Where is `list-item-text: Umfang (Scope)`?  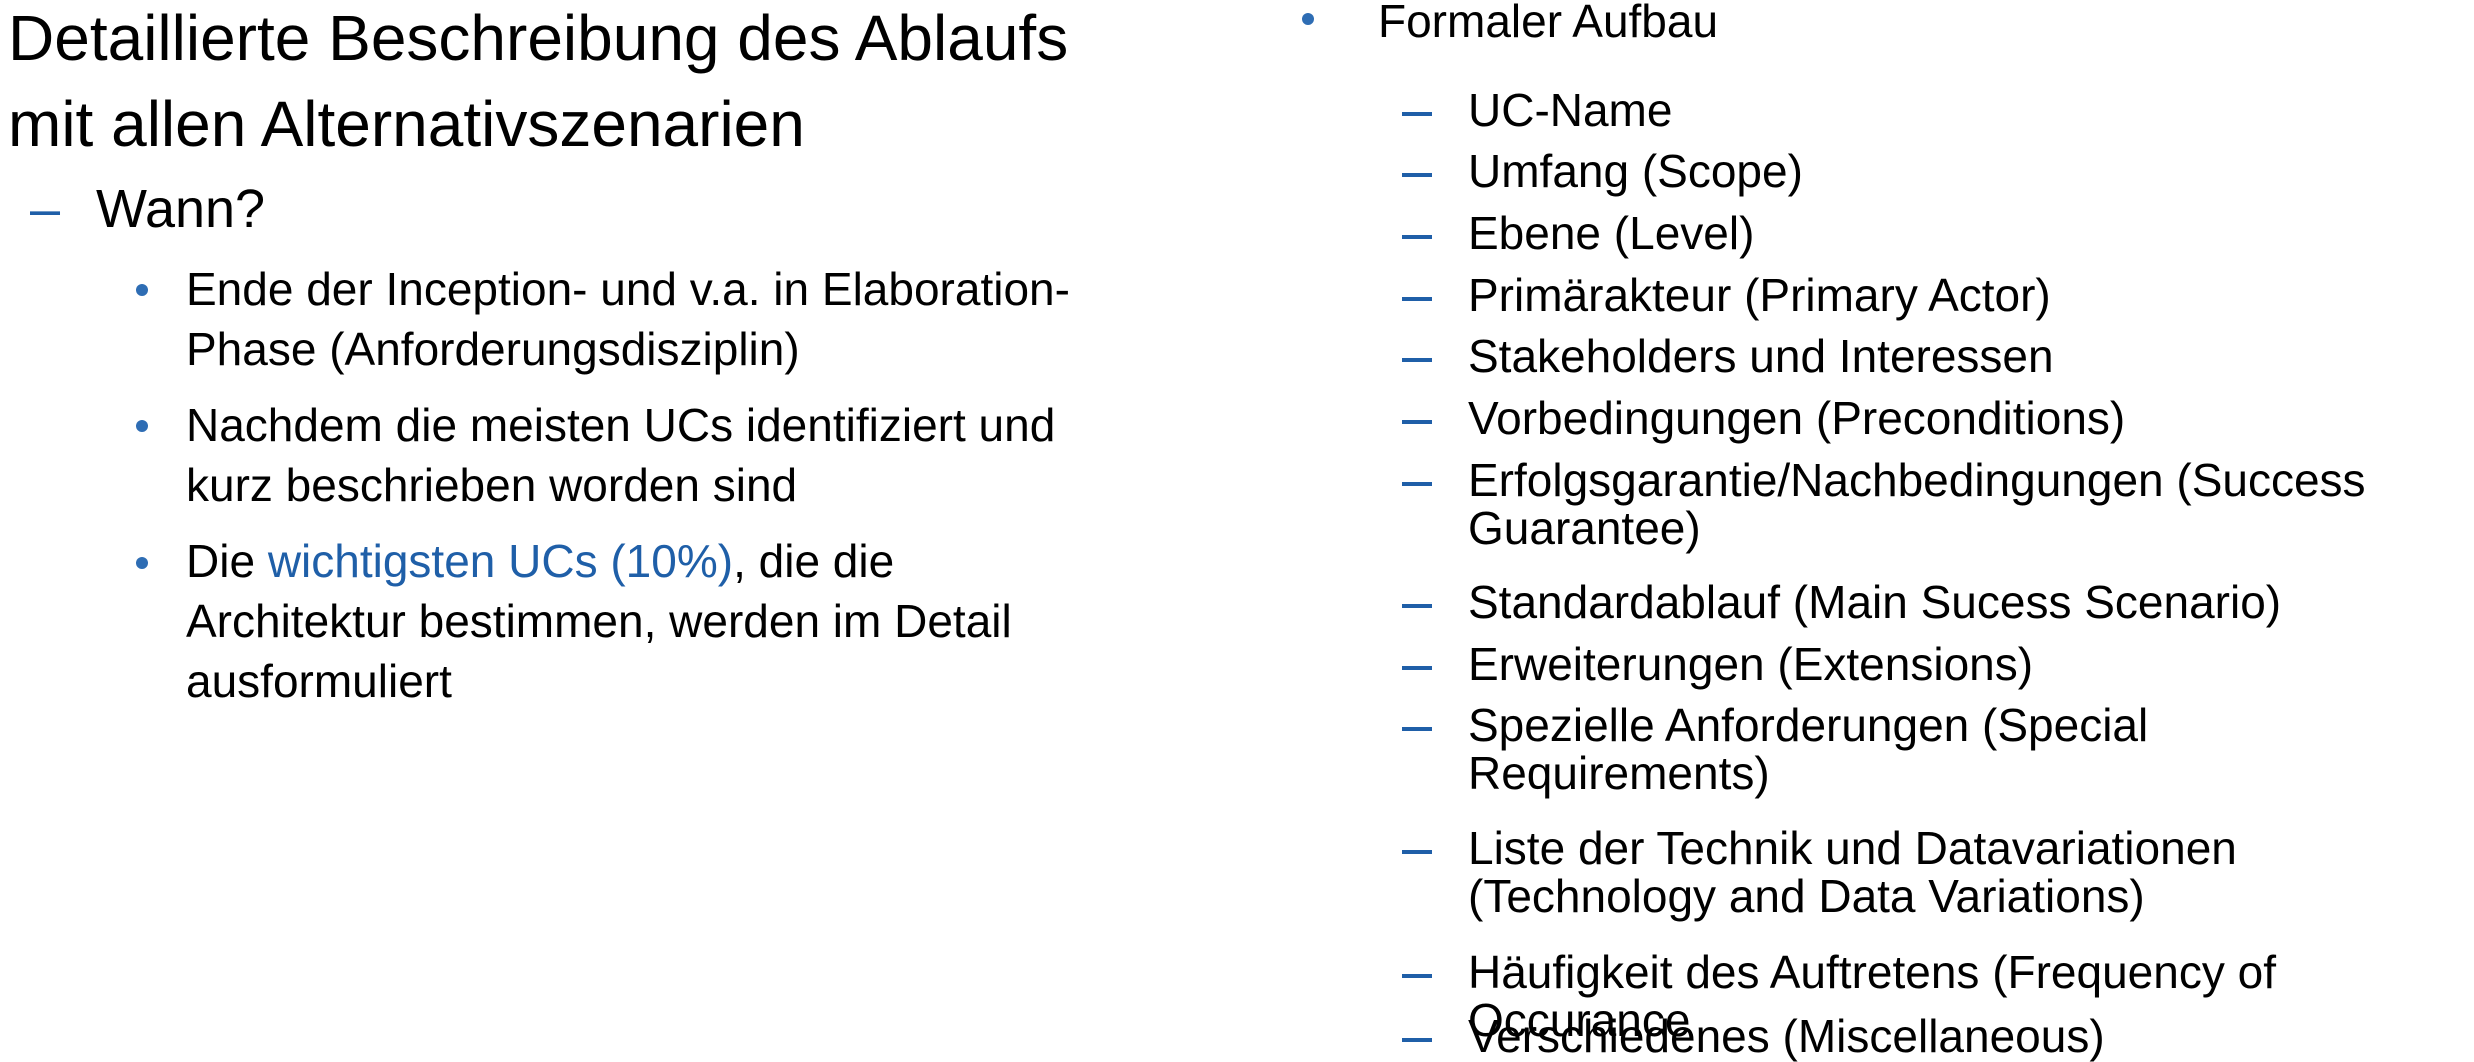 list-item-text: Umfang (Scope) is located at coordinates (1635, 171).